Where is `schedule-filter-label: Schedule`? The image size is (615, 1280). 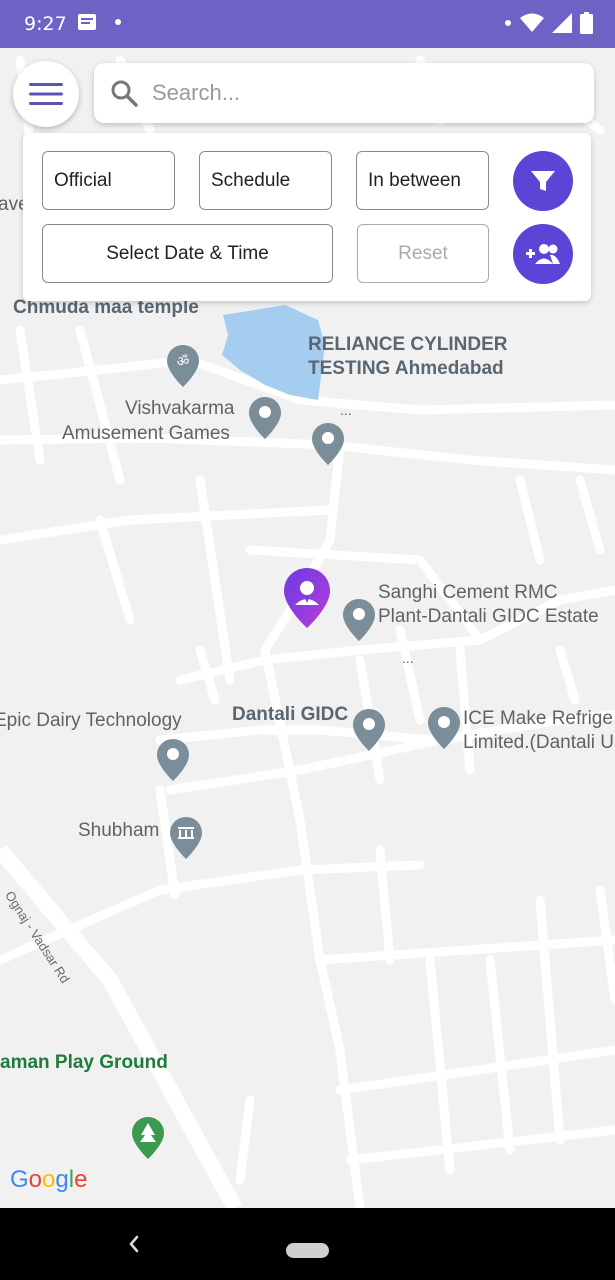 schedule-filter-label: Schedule is located at coordinates (251, 180).